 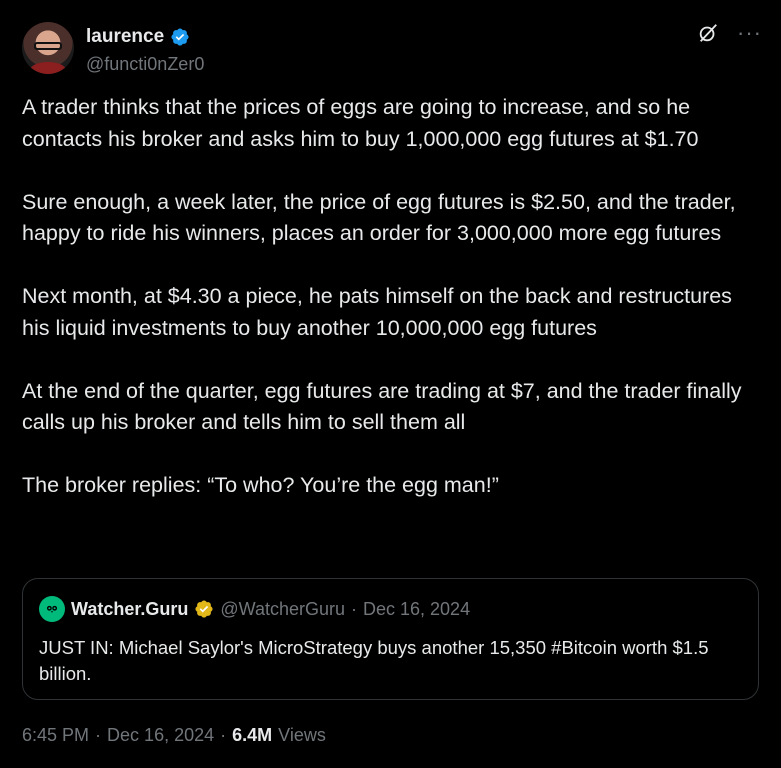 I want to click on quoted-tweet-header: Watcher.Guru @WatcherGuru · Dec 16, 2024, so click(x=390, y=609).